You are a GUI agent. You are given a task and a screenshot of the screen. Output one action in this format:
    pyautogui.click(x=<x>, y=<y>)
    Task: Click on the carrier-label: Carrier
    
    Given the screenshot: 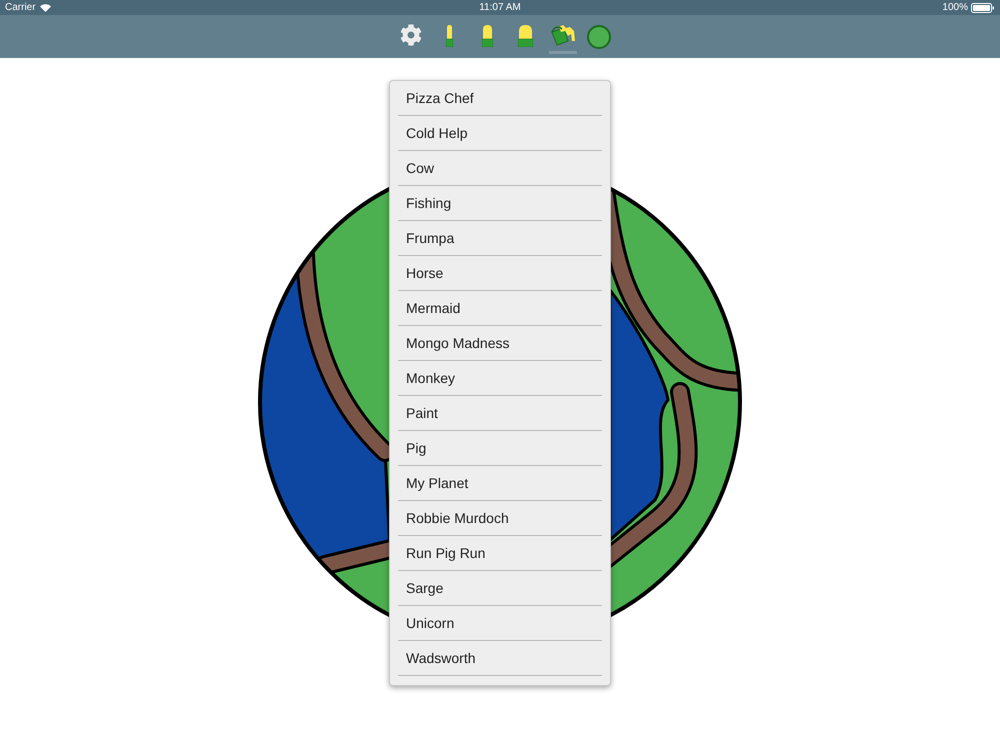 What is the action you would take?
    pyautogui.click(x=20, y=8)
    